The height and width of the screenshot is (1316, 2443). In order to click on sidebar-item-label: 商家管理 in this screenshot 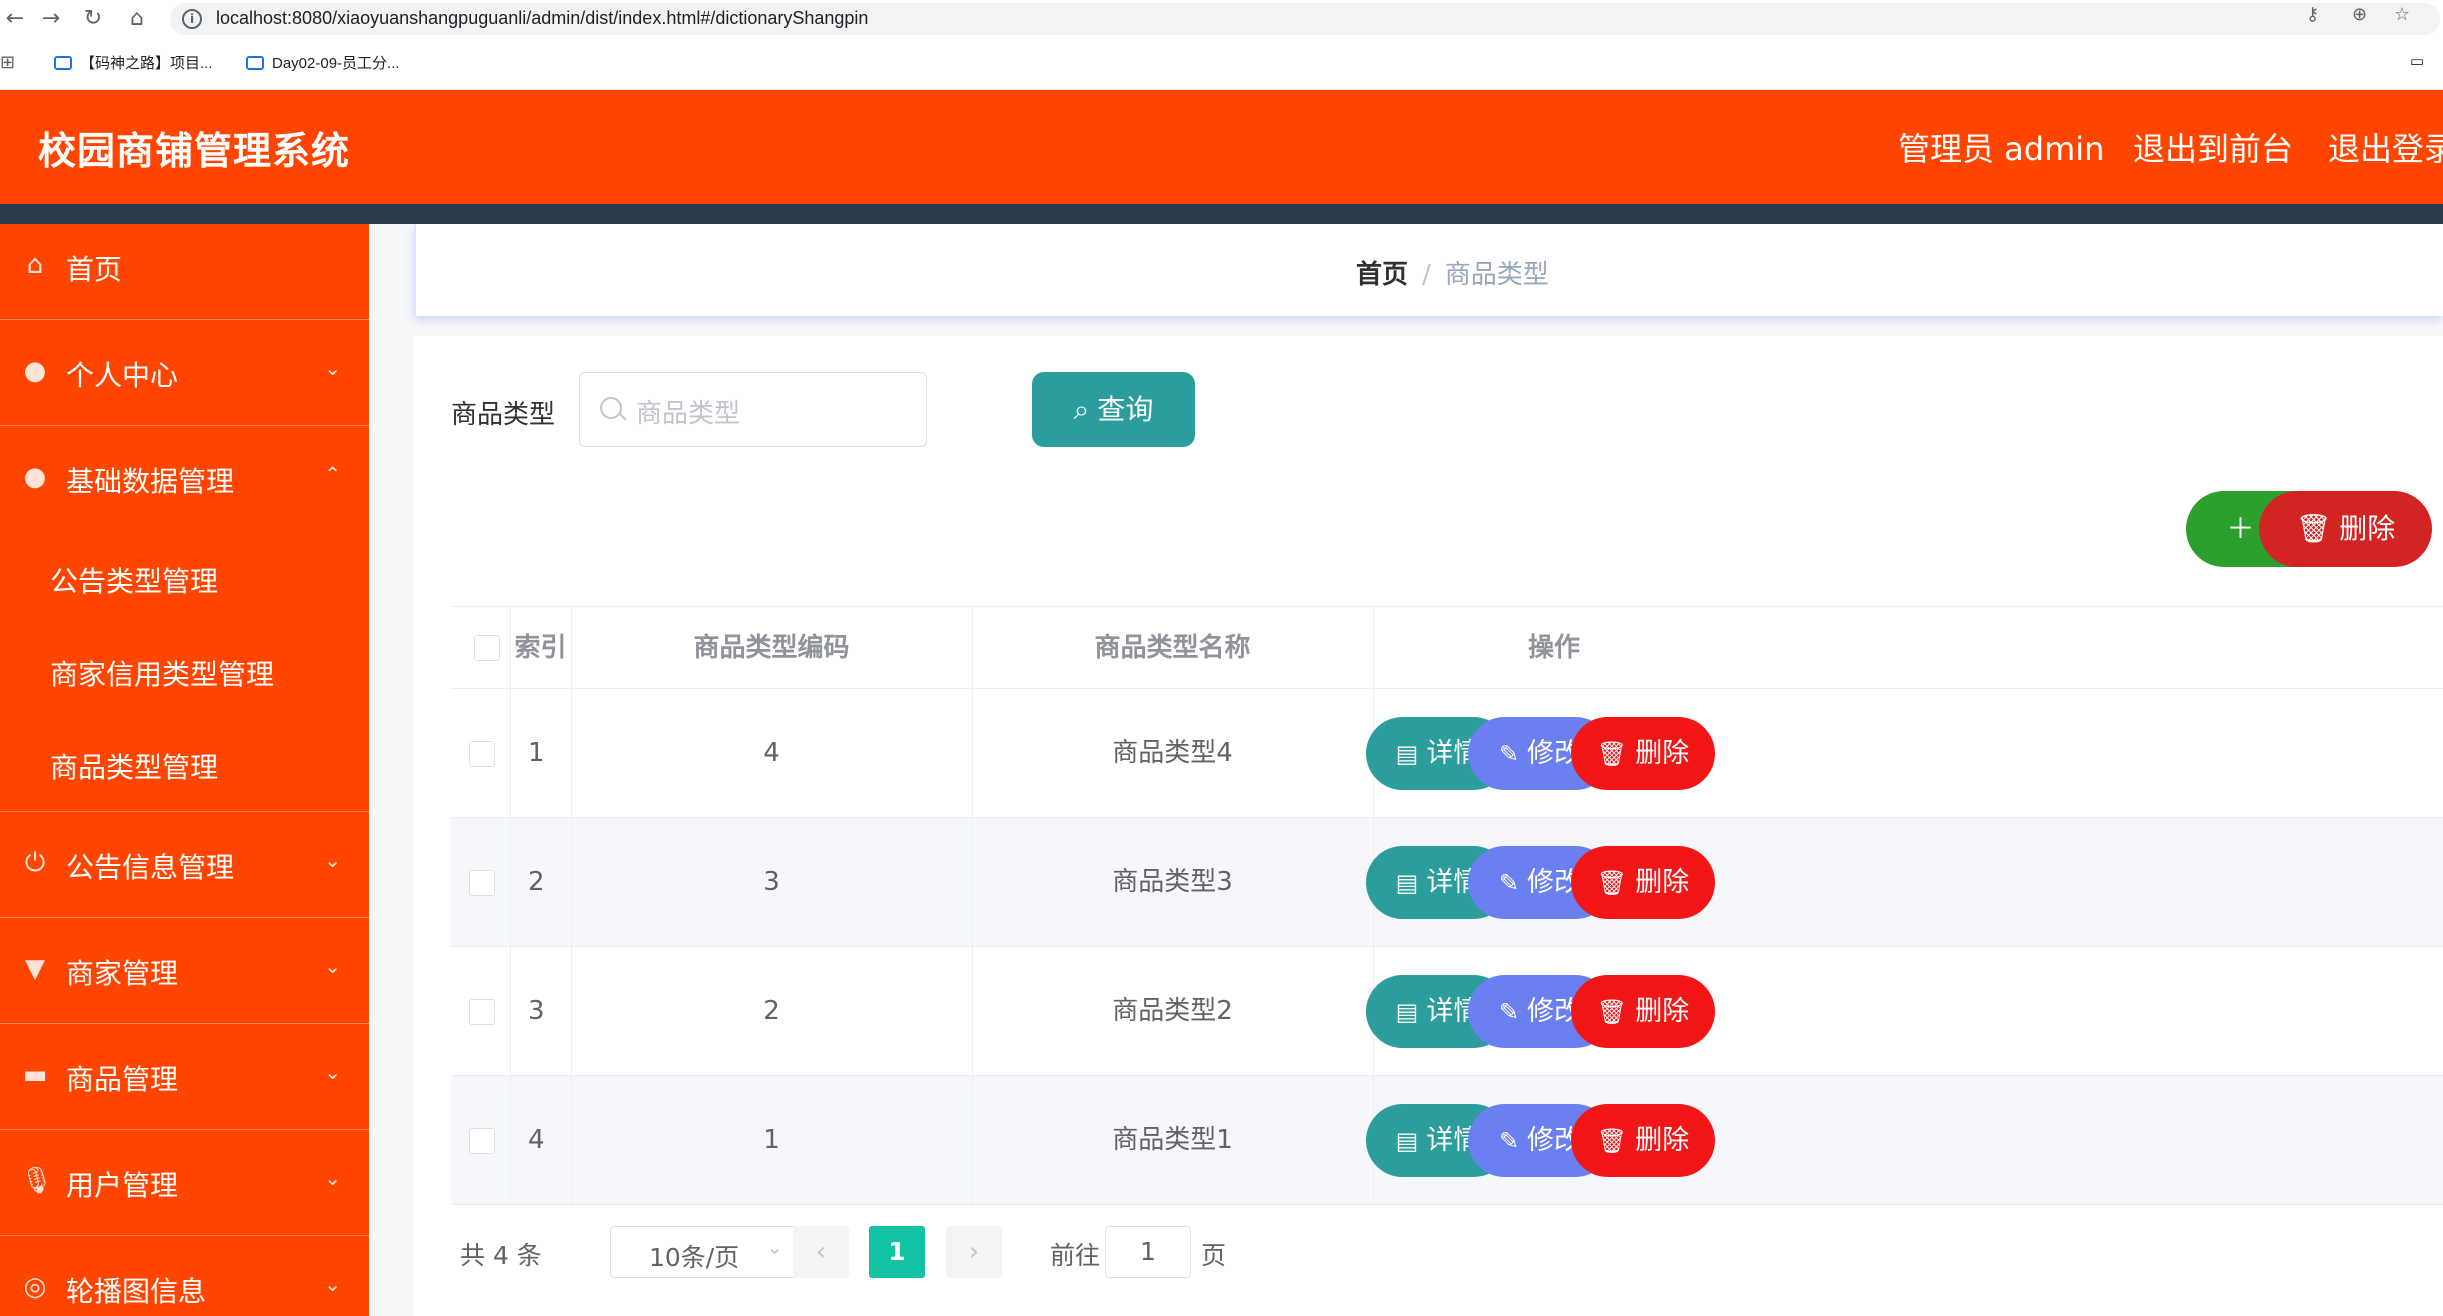, I will do `click(122, 973)`.